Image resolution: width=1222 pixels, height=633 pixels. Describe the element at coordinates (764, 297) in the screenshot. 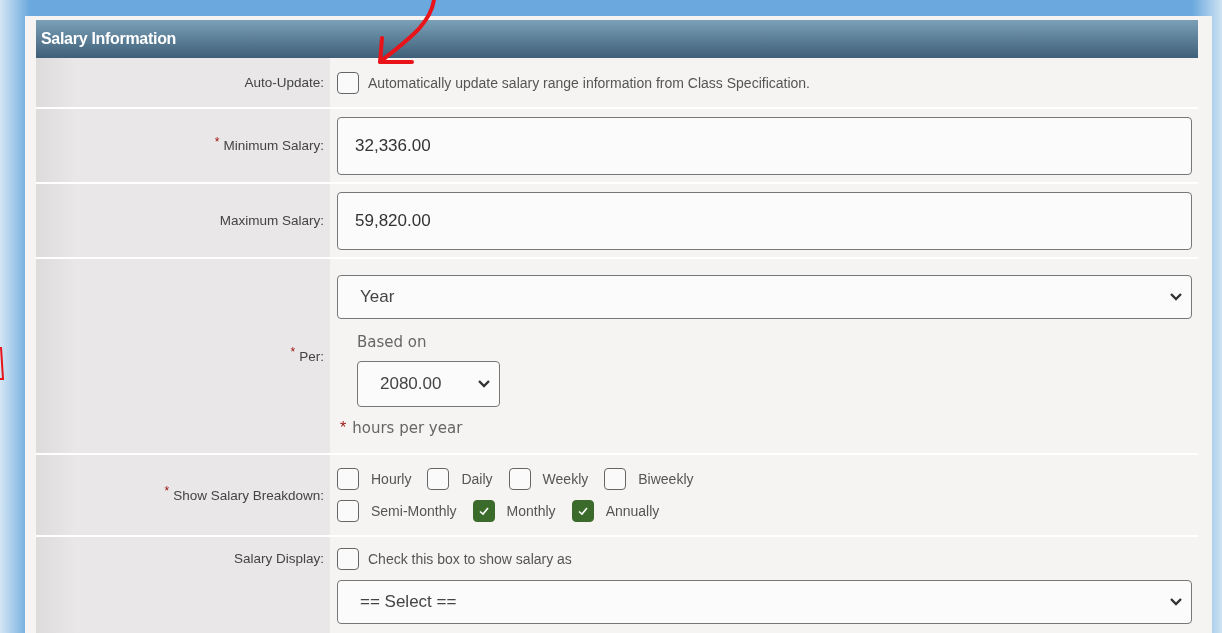

I see `per-select: Year` at that location.